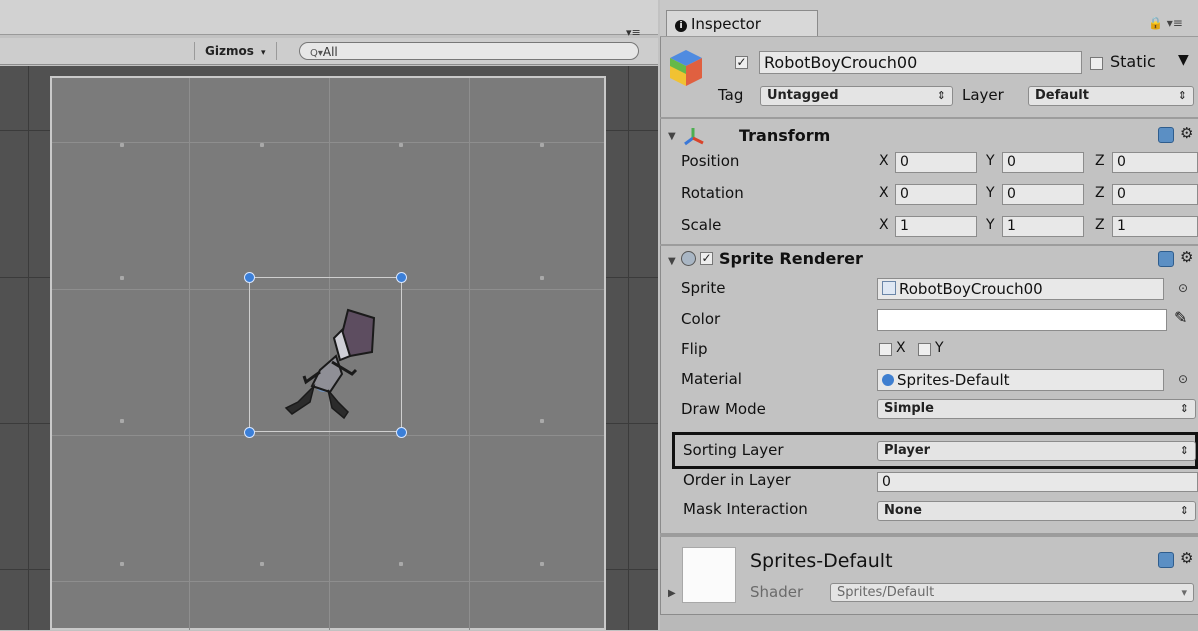 The image size is (1198, 631). I want to click on shader-dropdown: Sprites/Default ▾, so click(1012, 592).